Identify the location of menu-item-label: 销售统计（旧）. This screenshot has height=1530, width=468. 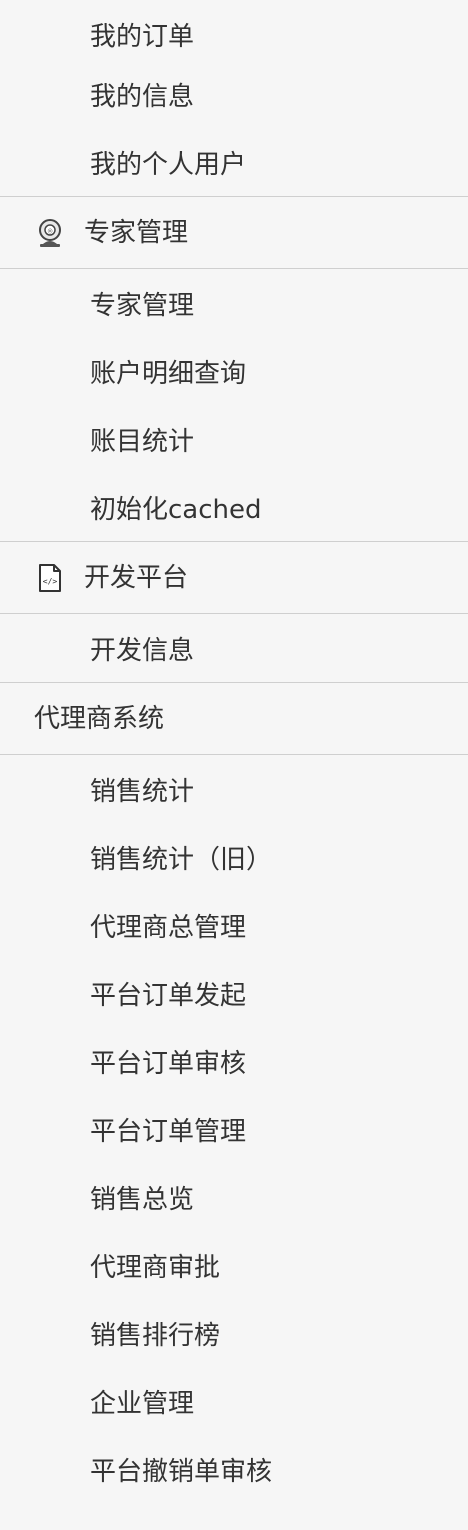
(181, 859).